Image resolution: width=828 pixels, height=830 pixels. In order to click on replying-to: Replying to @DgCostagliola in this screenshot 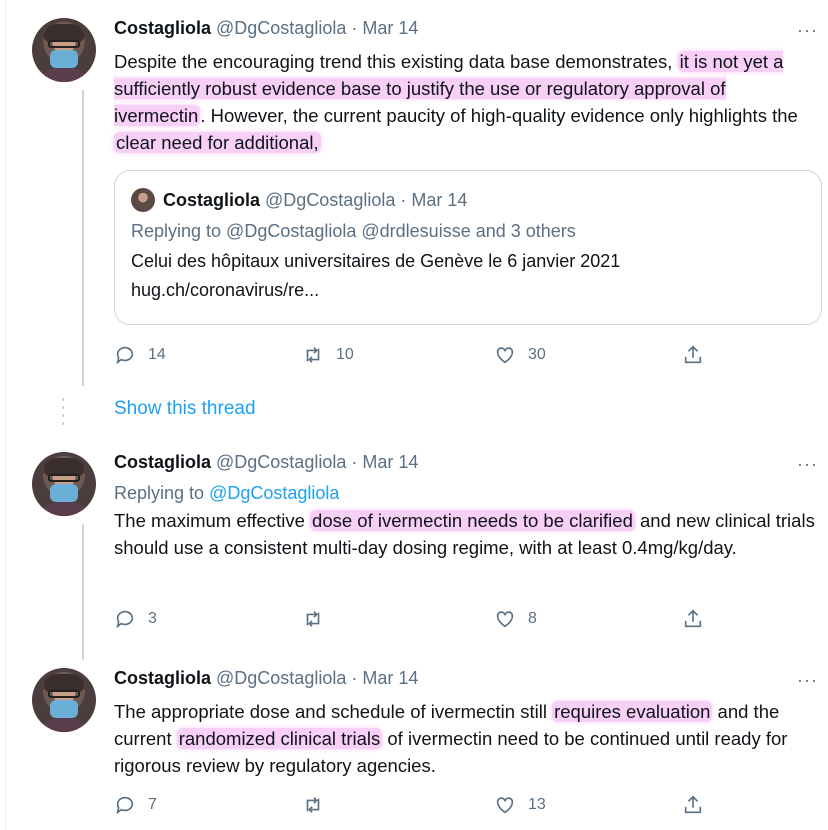, I will do `click(466, 493)`.